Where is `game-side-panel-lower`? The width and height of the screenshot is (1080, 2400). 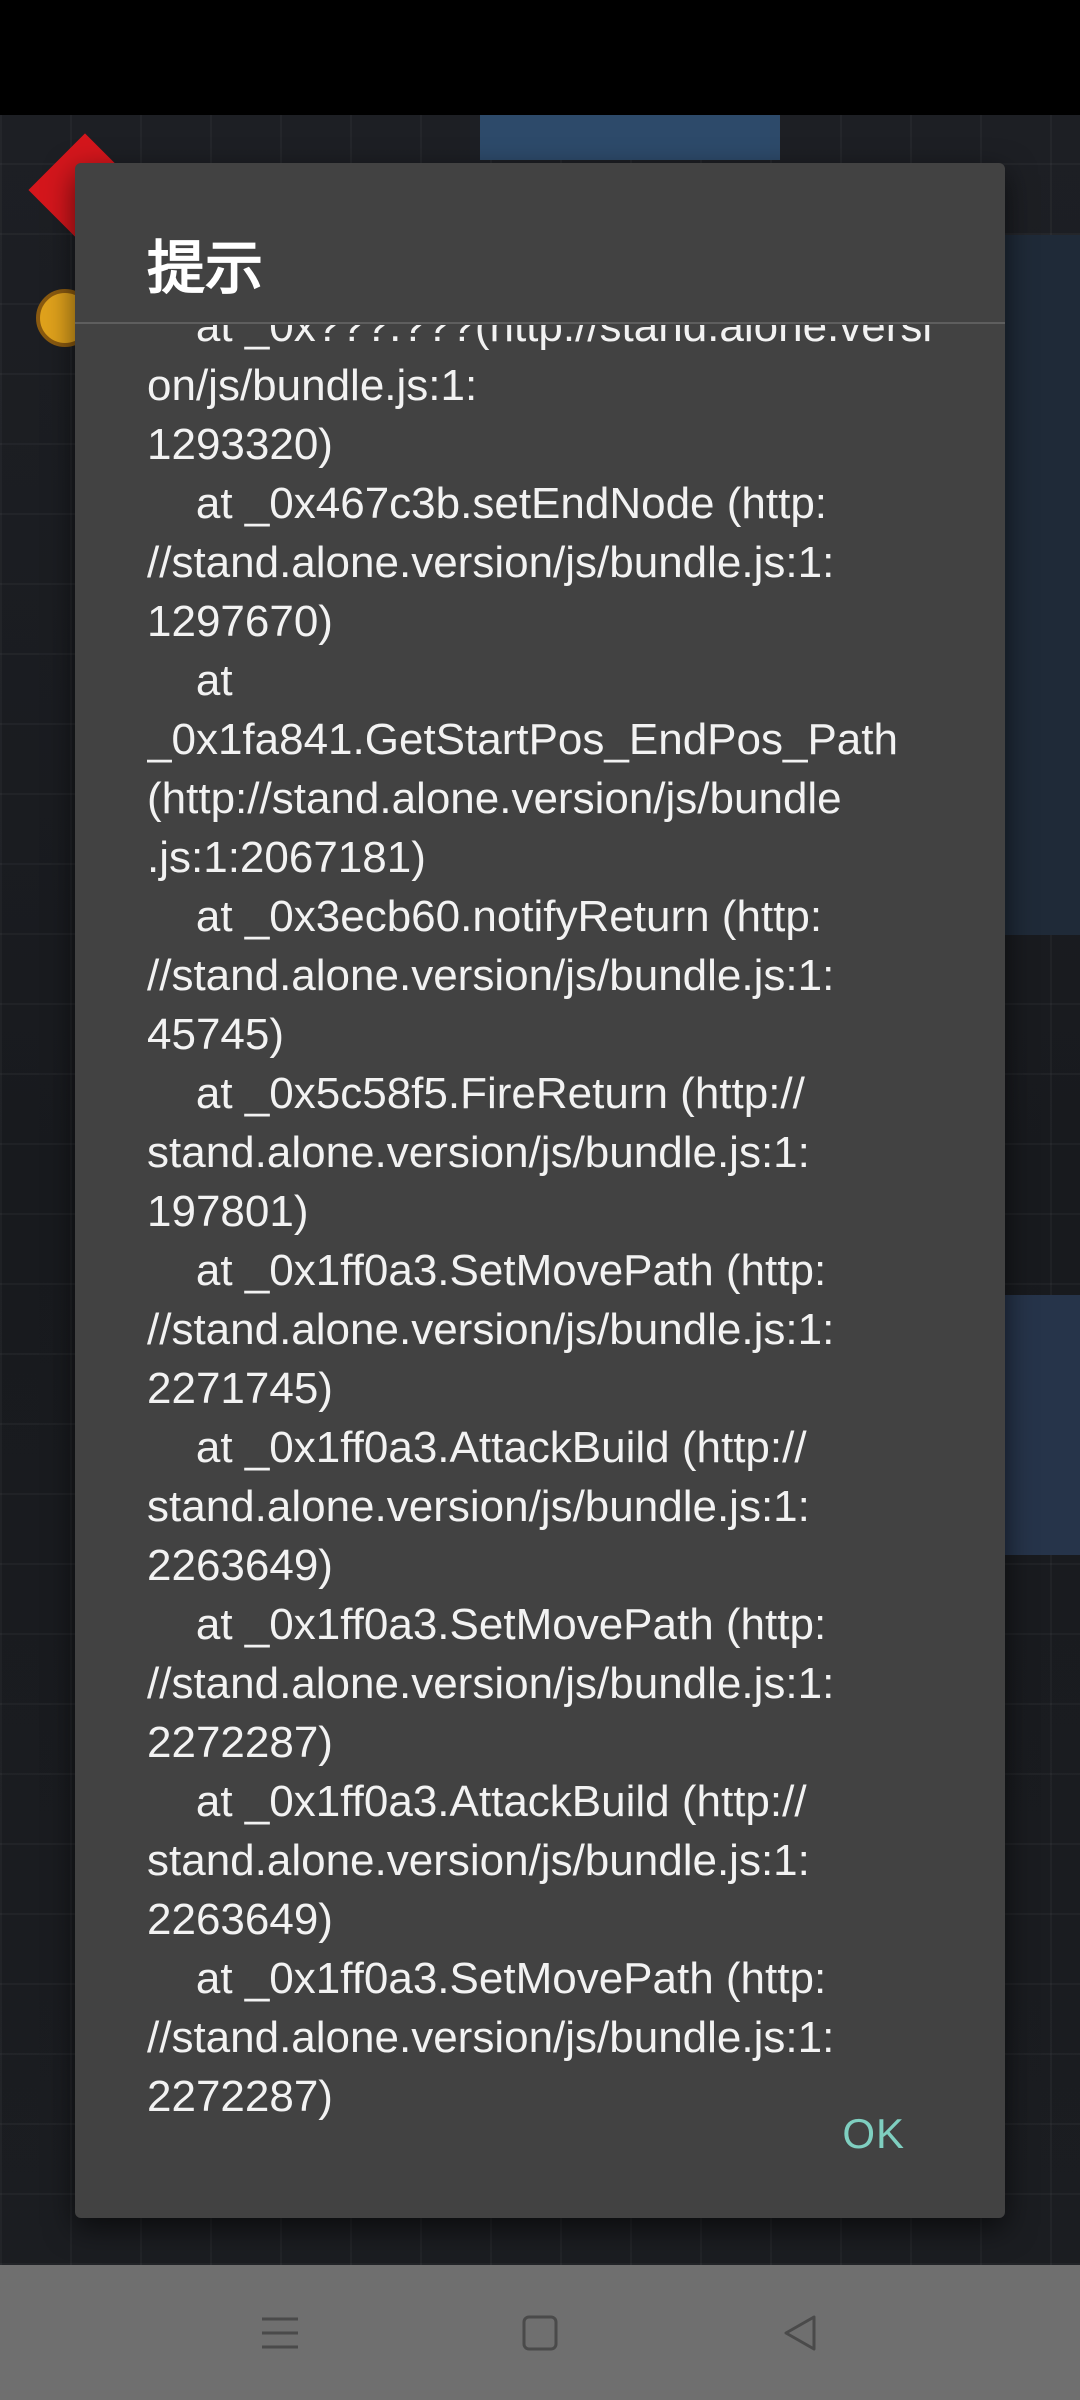 game-side-panel-lower is located at coordinates (1042, 1425).